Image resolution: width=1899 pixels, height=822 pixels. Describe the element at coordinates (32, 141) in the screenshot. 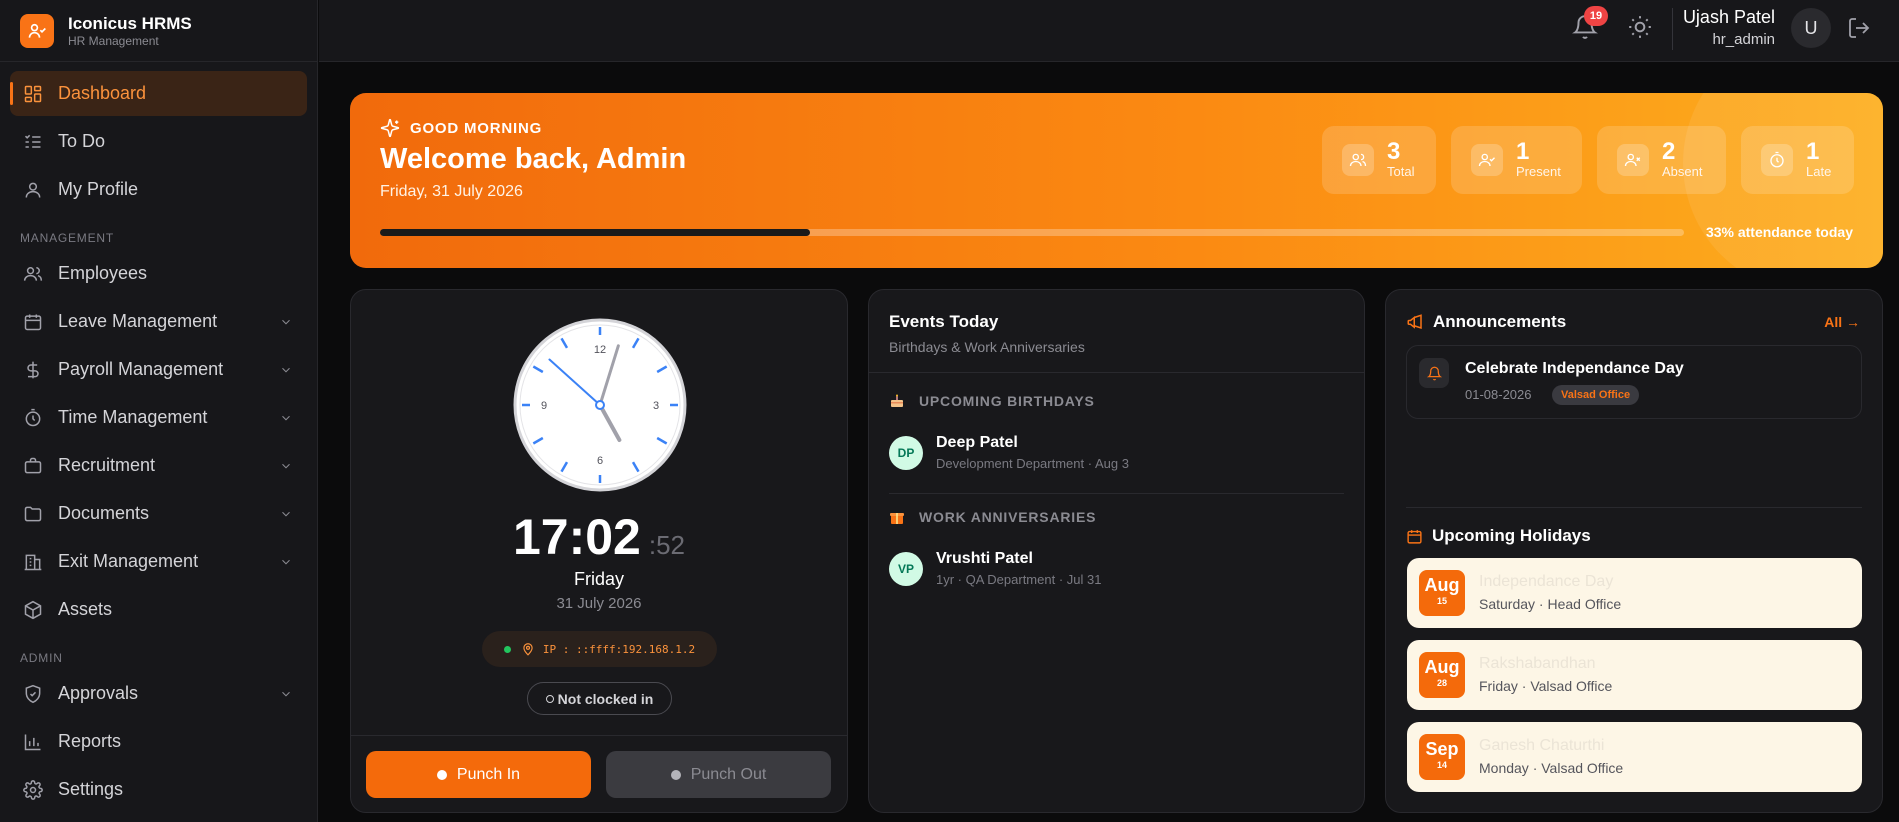

I see `todo-list-icon` at that location.